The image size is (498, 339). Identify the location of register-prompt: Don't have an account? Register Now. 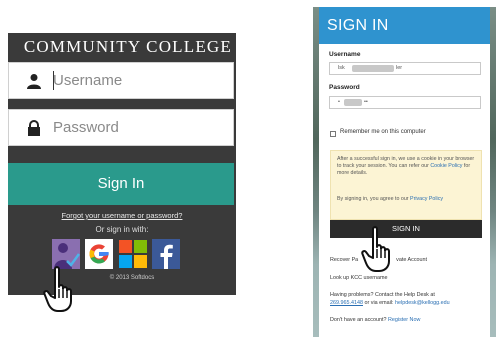
(375, 320).